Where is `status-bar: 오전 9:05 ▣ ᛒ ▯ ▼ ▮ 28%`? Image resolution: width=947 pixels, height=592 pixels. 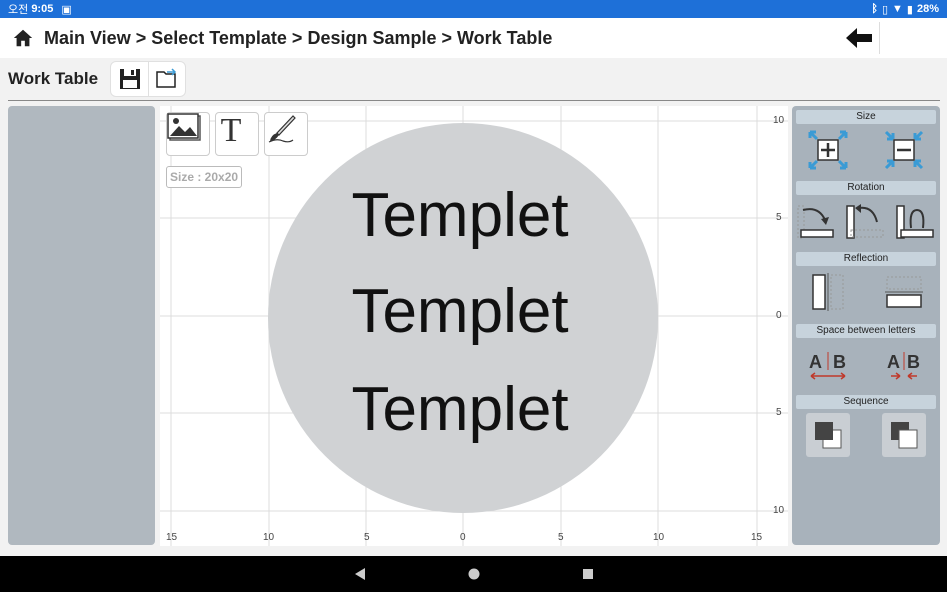 status-bar: 오전 9:05 ▣ ᛒ ▯ ▼ ▮ 28% is located at coordinates (473, 9).